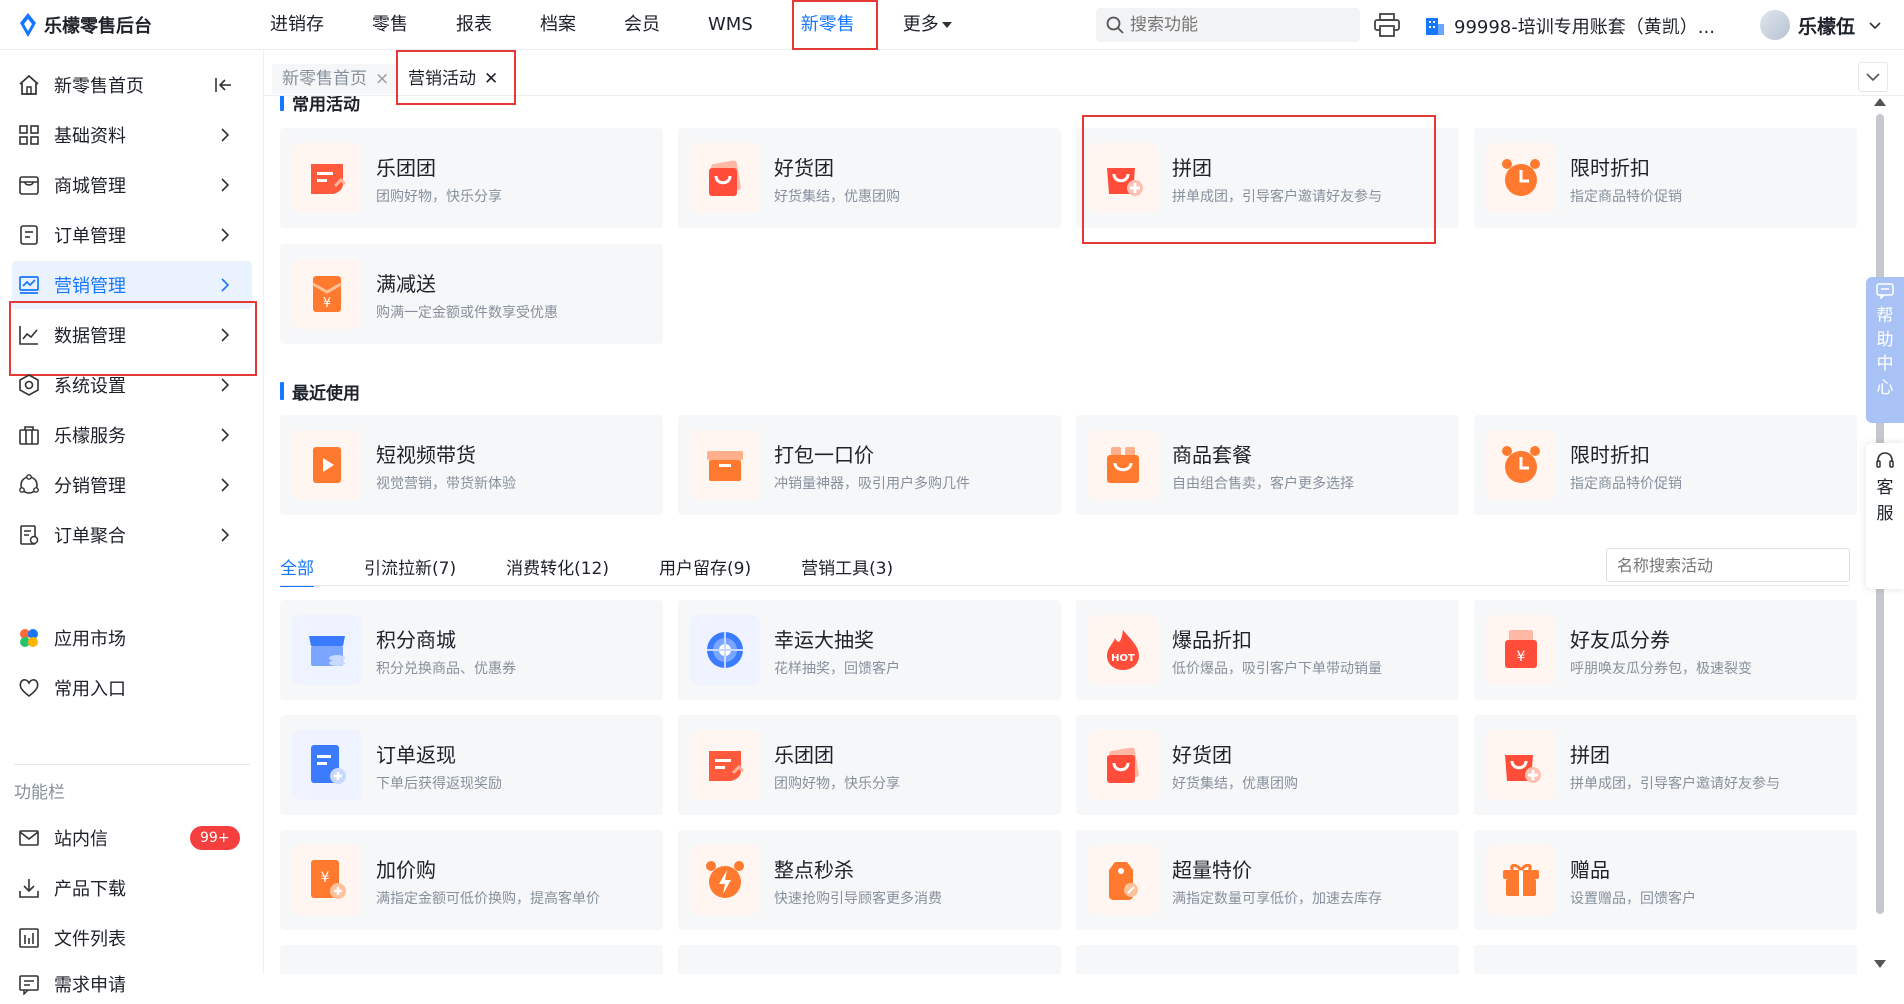 The image size is (1904, 1004). Describe the element at coordinates (132, 984) in the screenshot. I see `sidebar-item-request: 需求申请` at that location.